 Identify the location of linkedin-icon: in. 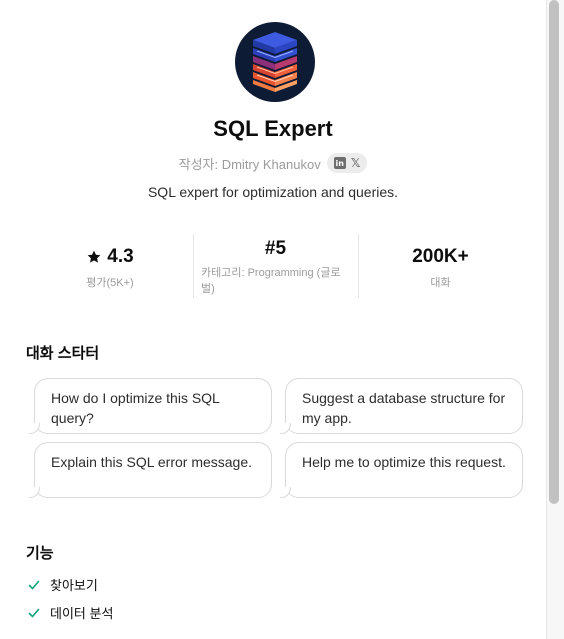
(339, 163).